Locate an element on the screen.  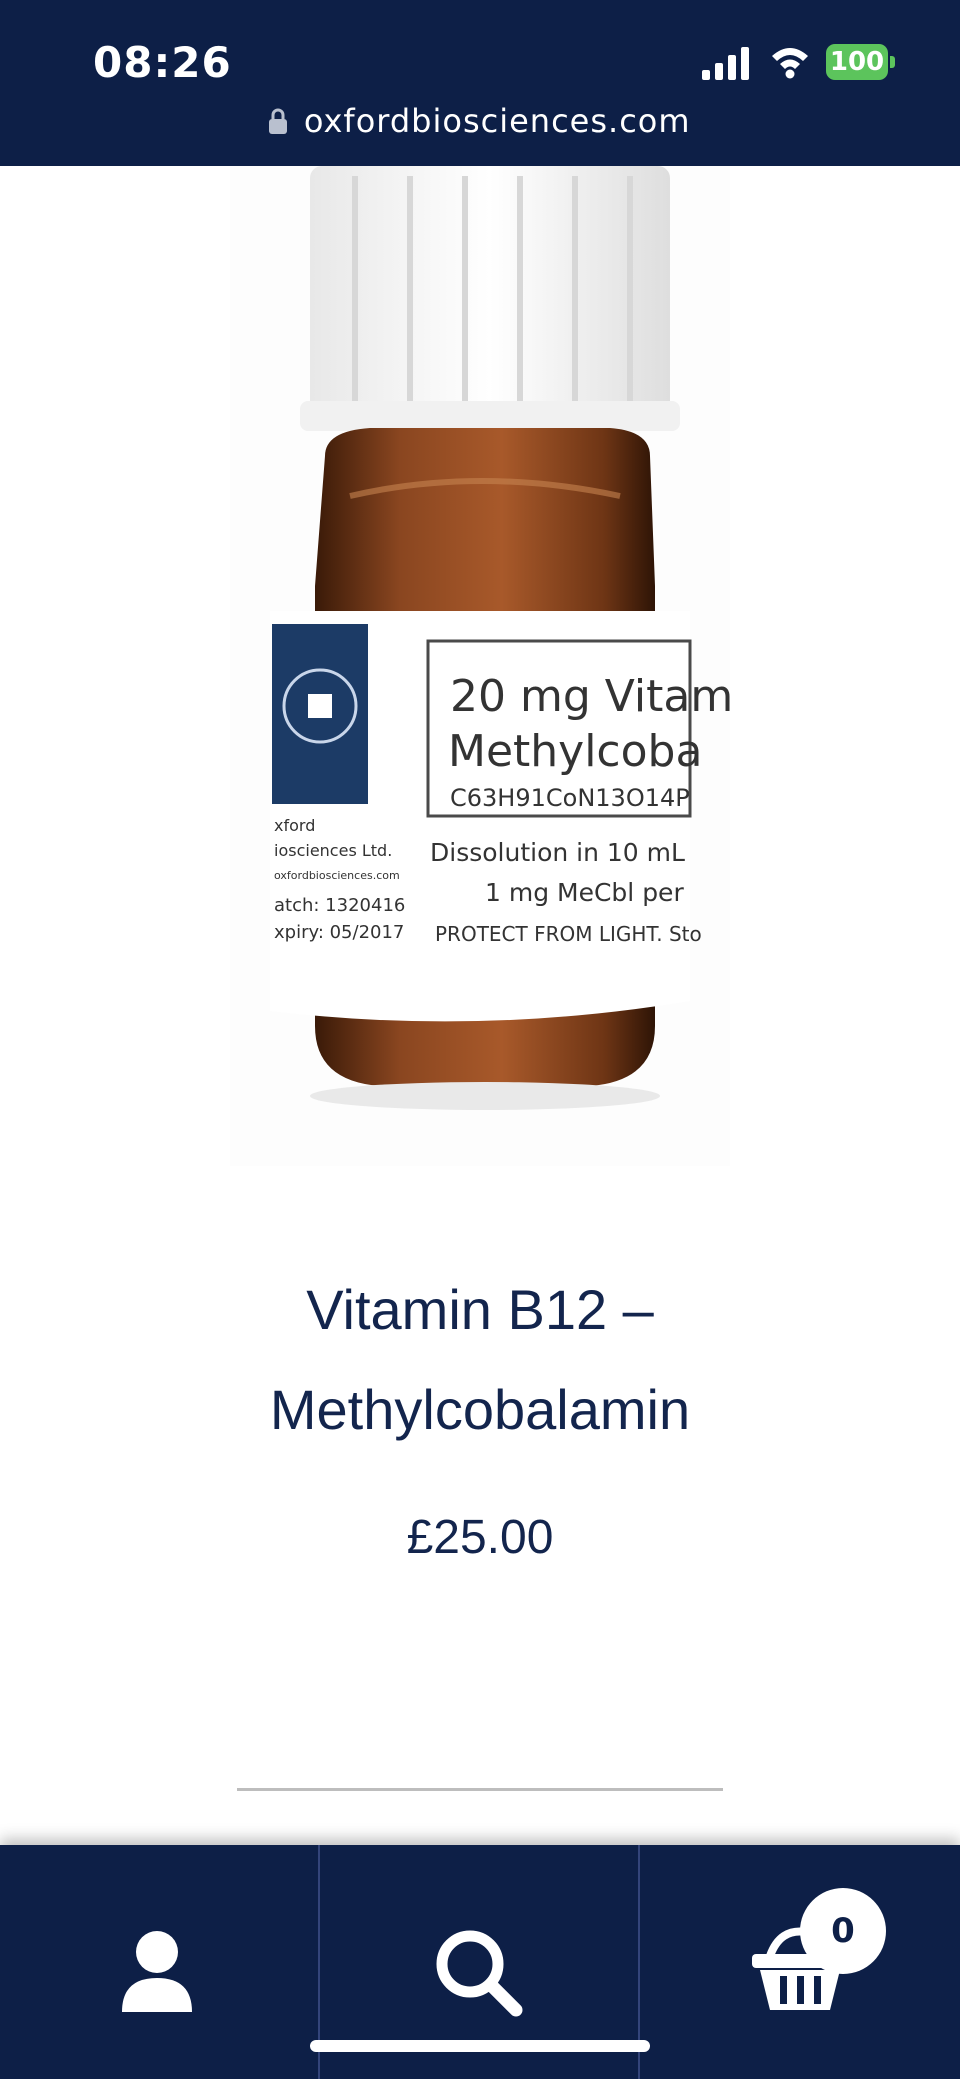
label-dissolution: Dissolution in 10 mL is located at coordinates (557, 852).